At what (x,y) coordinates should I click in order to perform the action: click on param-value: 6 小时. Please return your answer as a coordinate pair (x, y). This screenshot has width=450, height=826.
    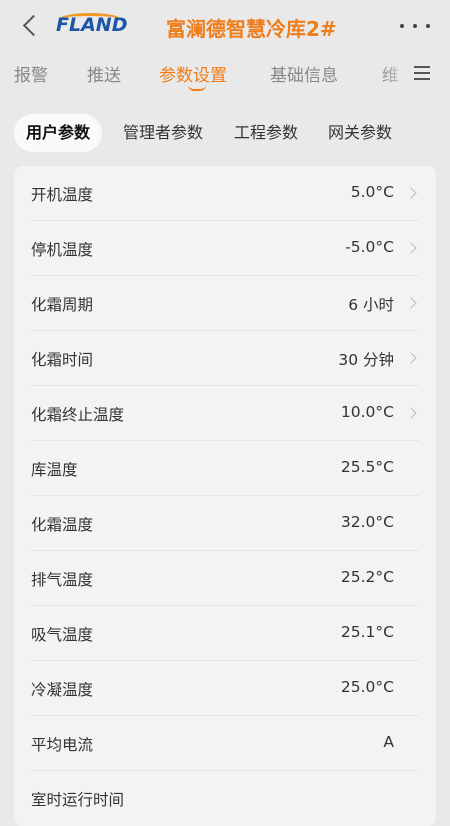
    Looking at the image, I should click on (371, 305).